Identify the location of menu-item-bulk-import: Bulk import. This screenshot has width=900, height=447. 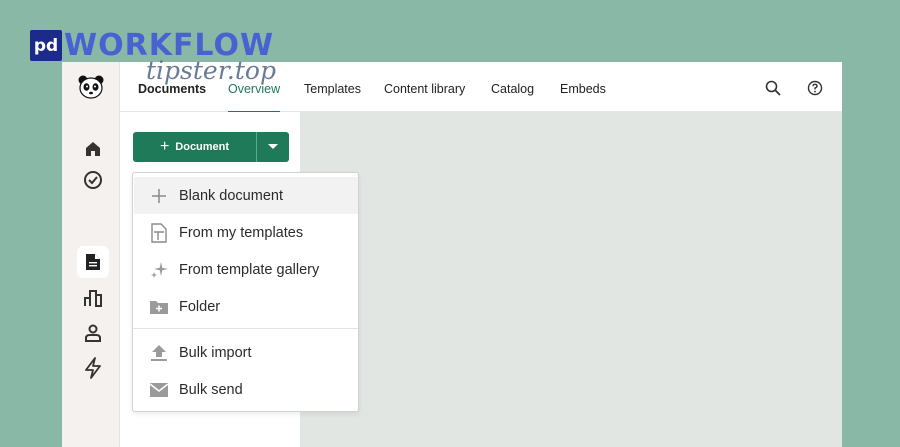
(246, 352).